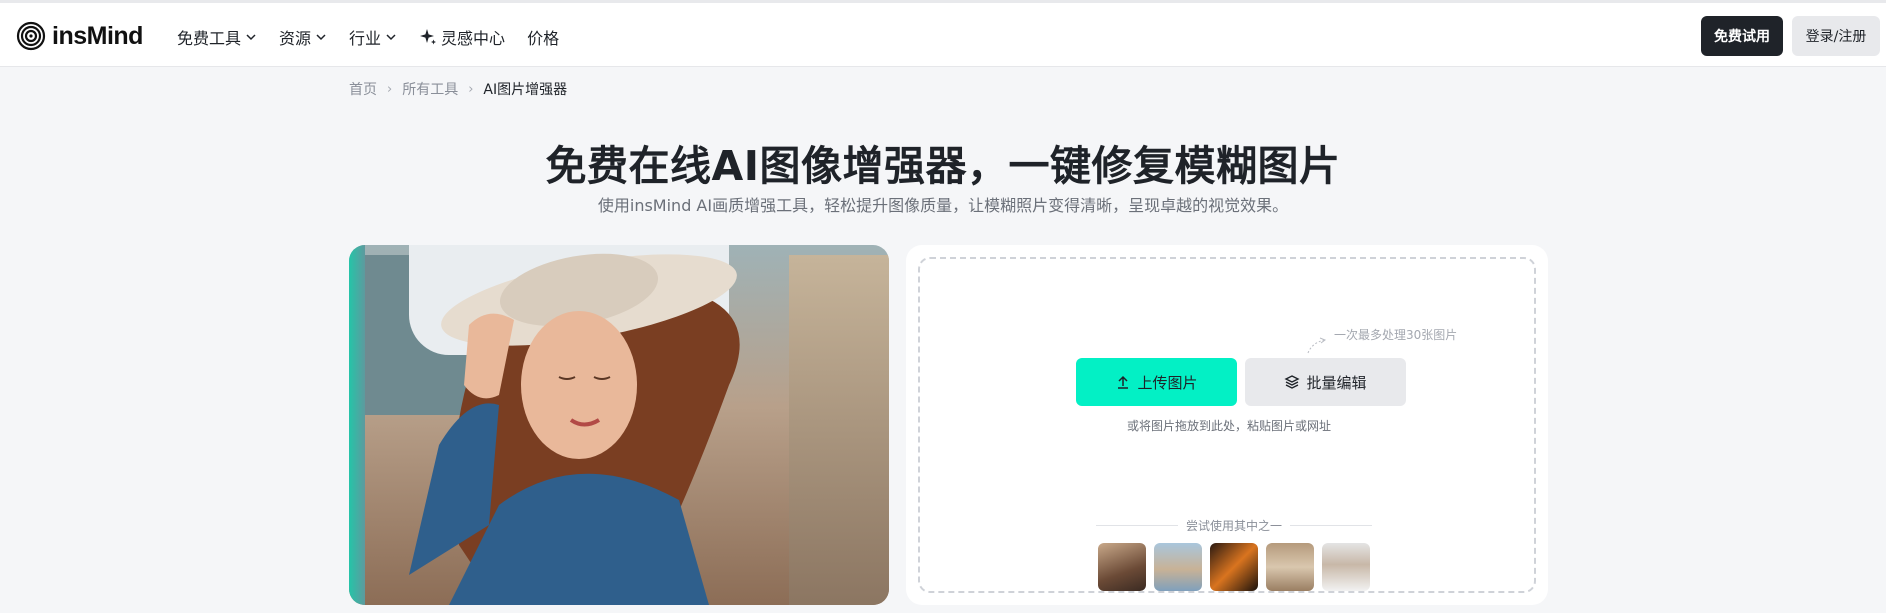 This screenshot has width=1886, height=613. I want to click on batch-edit-button: 批量编辑, so click(1325, 382).